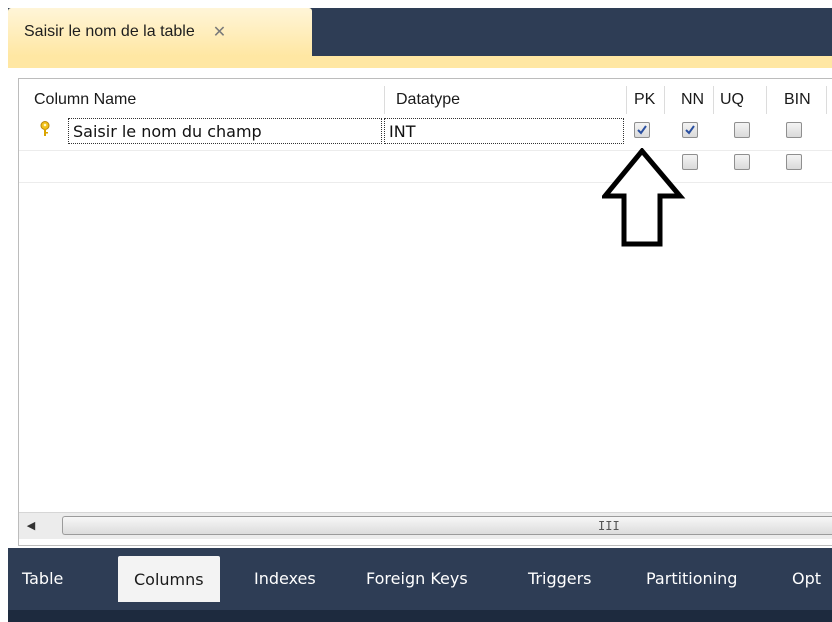 The height and width of the screenshot is (622, 832). Describe the element at coordinates (42, 578) in the screenshot. I see `tab-table: Table` at that location.